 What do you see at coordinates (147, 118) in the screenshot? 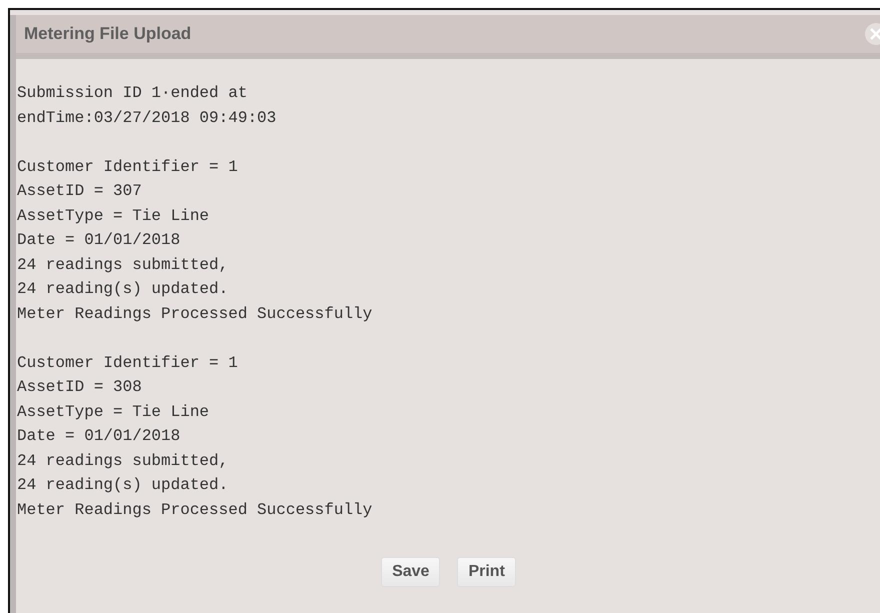
I see `log-line: endTime:03/27/2018 09:49:03` at bounding box center [147, 118].